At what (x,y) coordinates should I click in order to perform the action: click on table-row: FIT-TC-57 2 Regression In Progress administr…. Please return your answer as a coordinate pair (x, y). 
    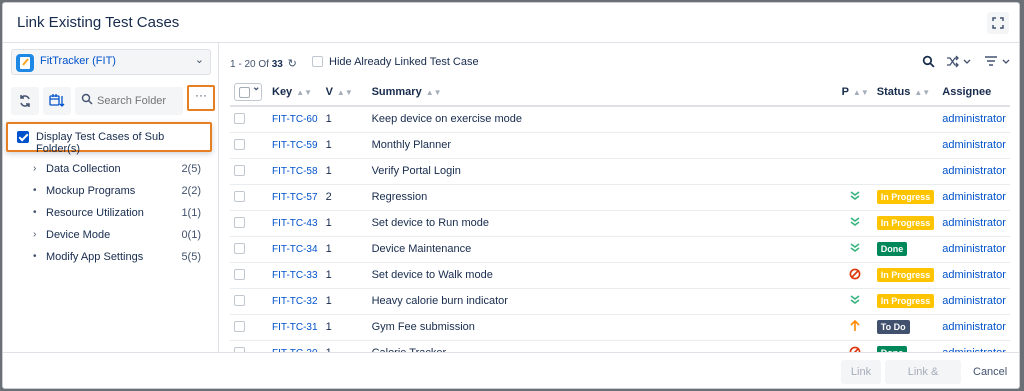
    Looking at the image, I should click on (620, 197).